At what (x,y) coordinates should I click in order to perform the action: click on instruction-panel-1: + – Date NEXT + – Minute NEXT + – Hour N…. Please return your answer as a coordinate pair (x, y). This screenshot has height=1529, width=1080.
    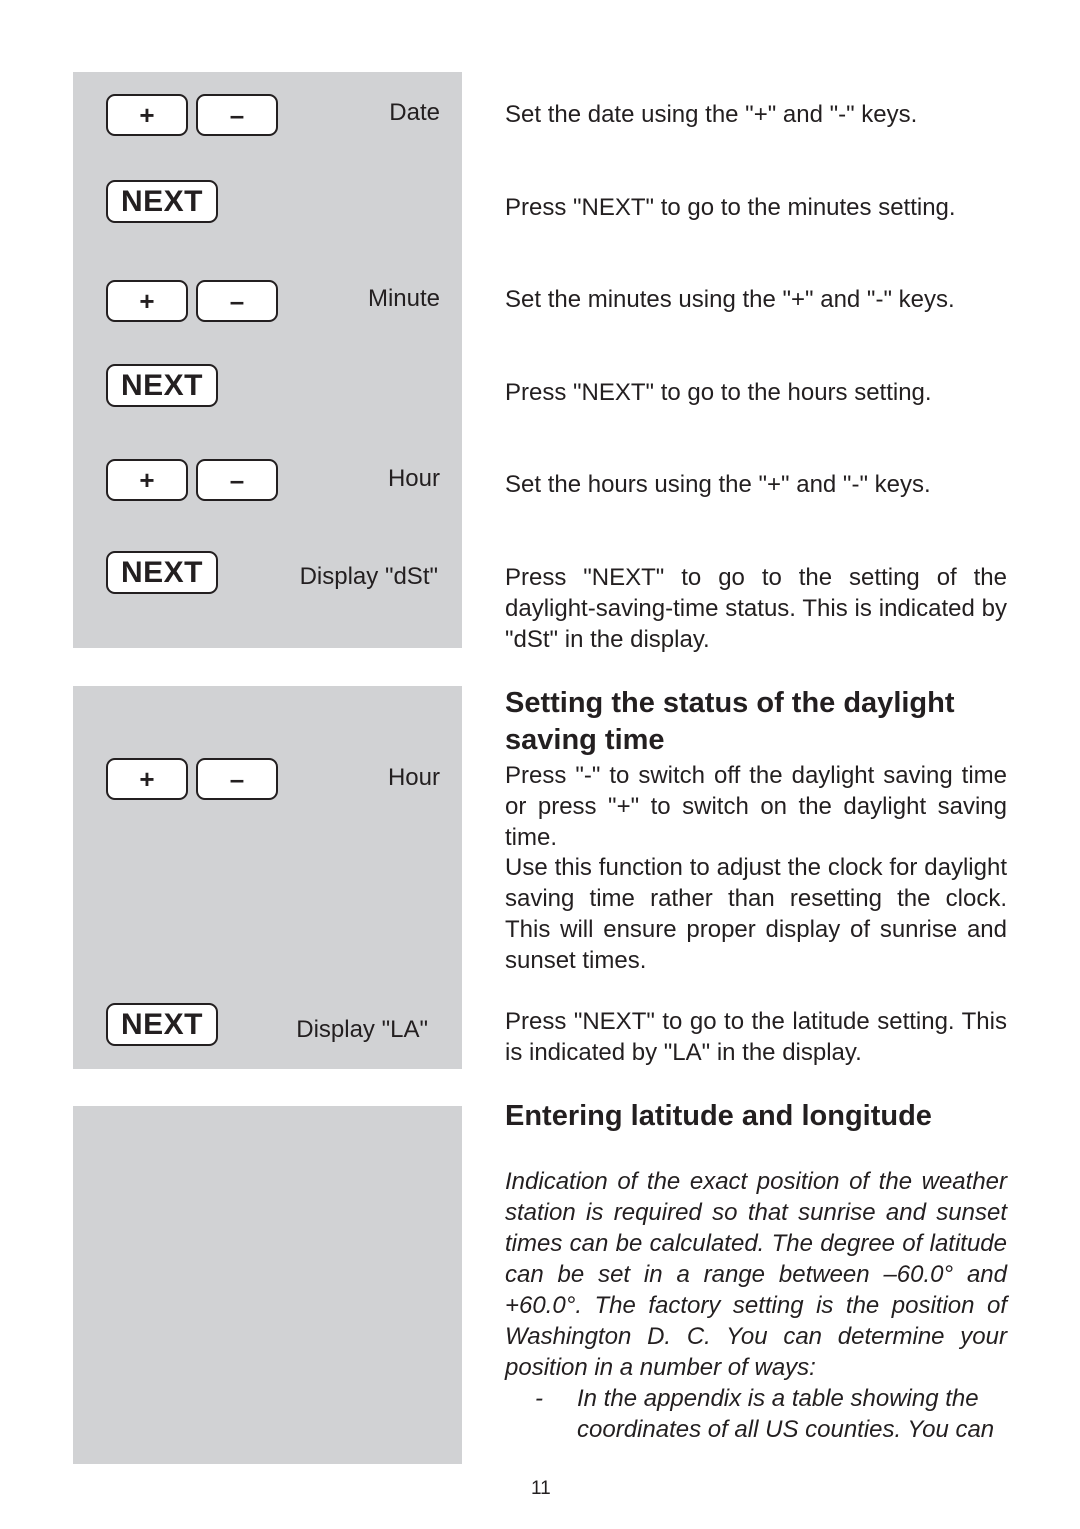
    Looking at the image, I should click on (267, 360).